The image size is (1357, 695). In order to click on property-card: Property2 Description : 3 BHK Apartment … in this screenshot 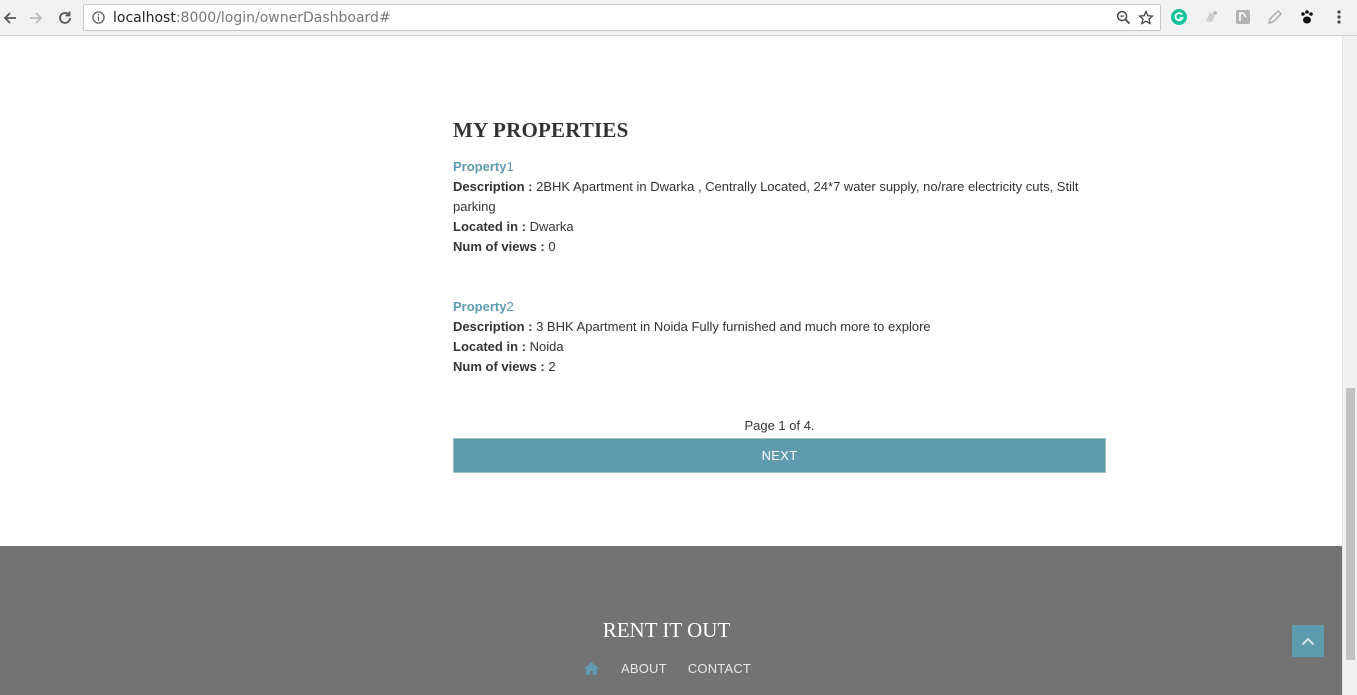, I will do `click(779, 337)`.